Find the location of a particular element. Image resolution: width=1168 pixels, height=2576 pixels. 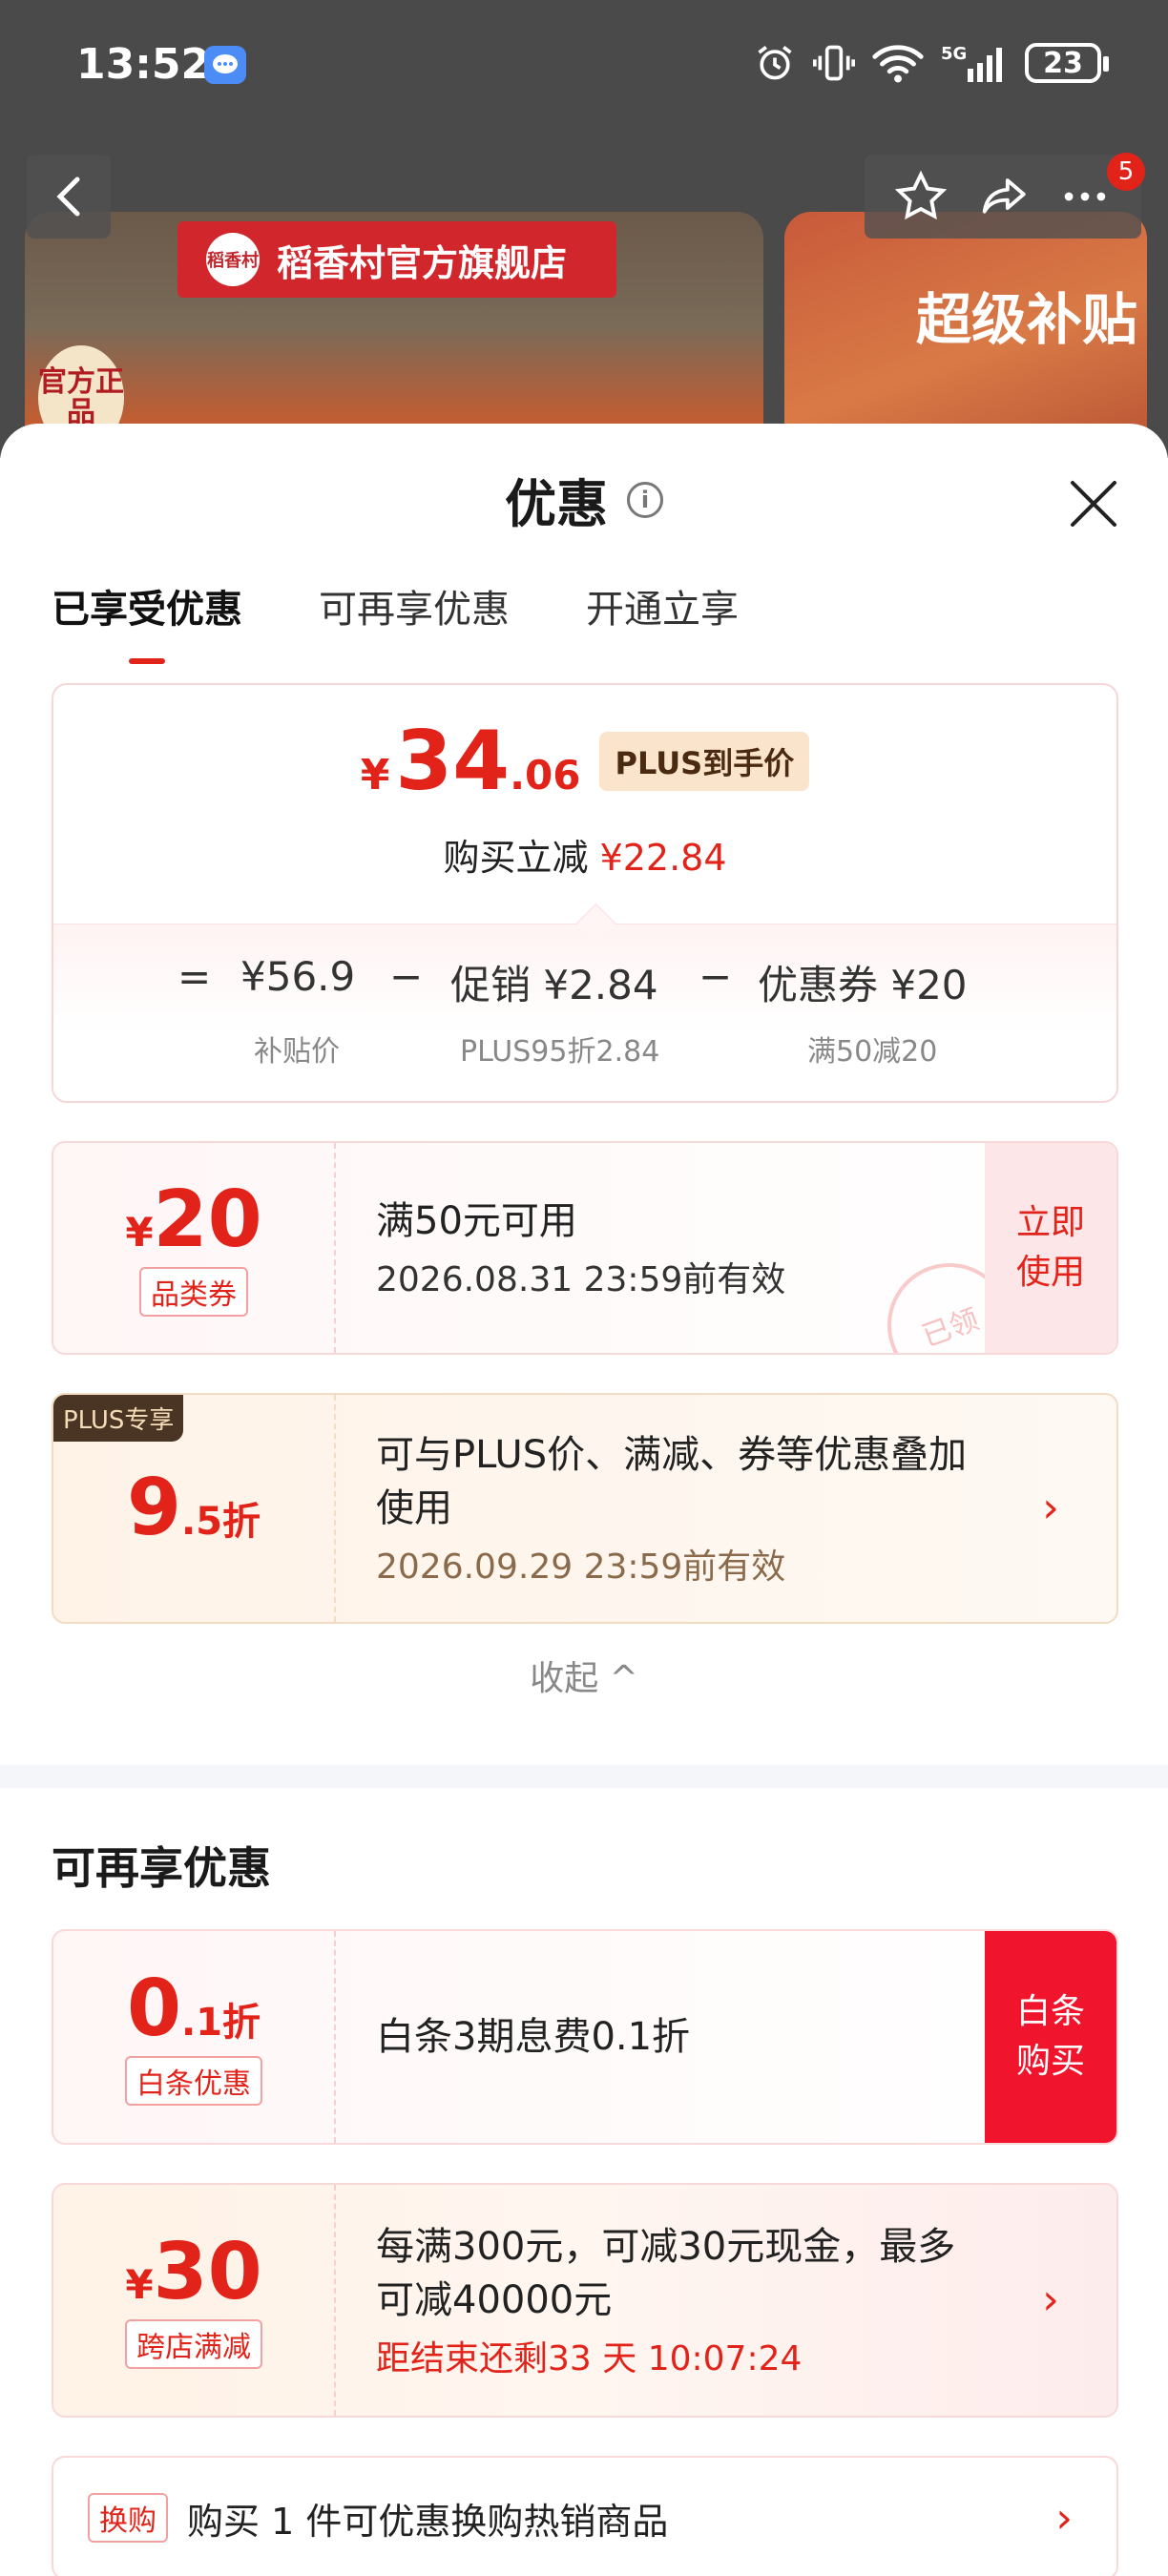

plus-details: 可与PLUS价、满减、券等优惠叠加使用 2026.09.29 23:59前有效 is located at coordinates (679, 1508).